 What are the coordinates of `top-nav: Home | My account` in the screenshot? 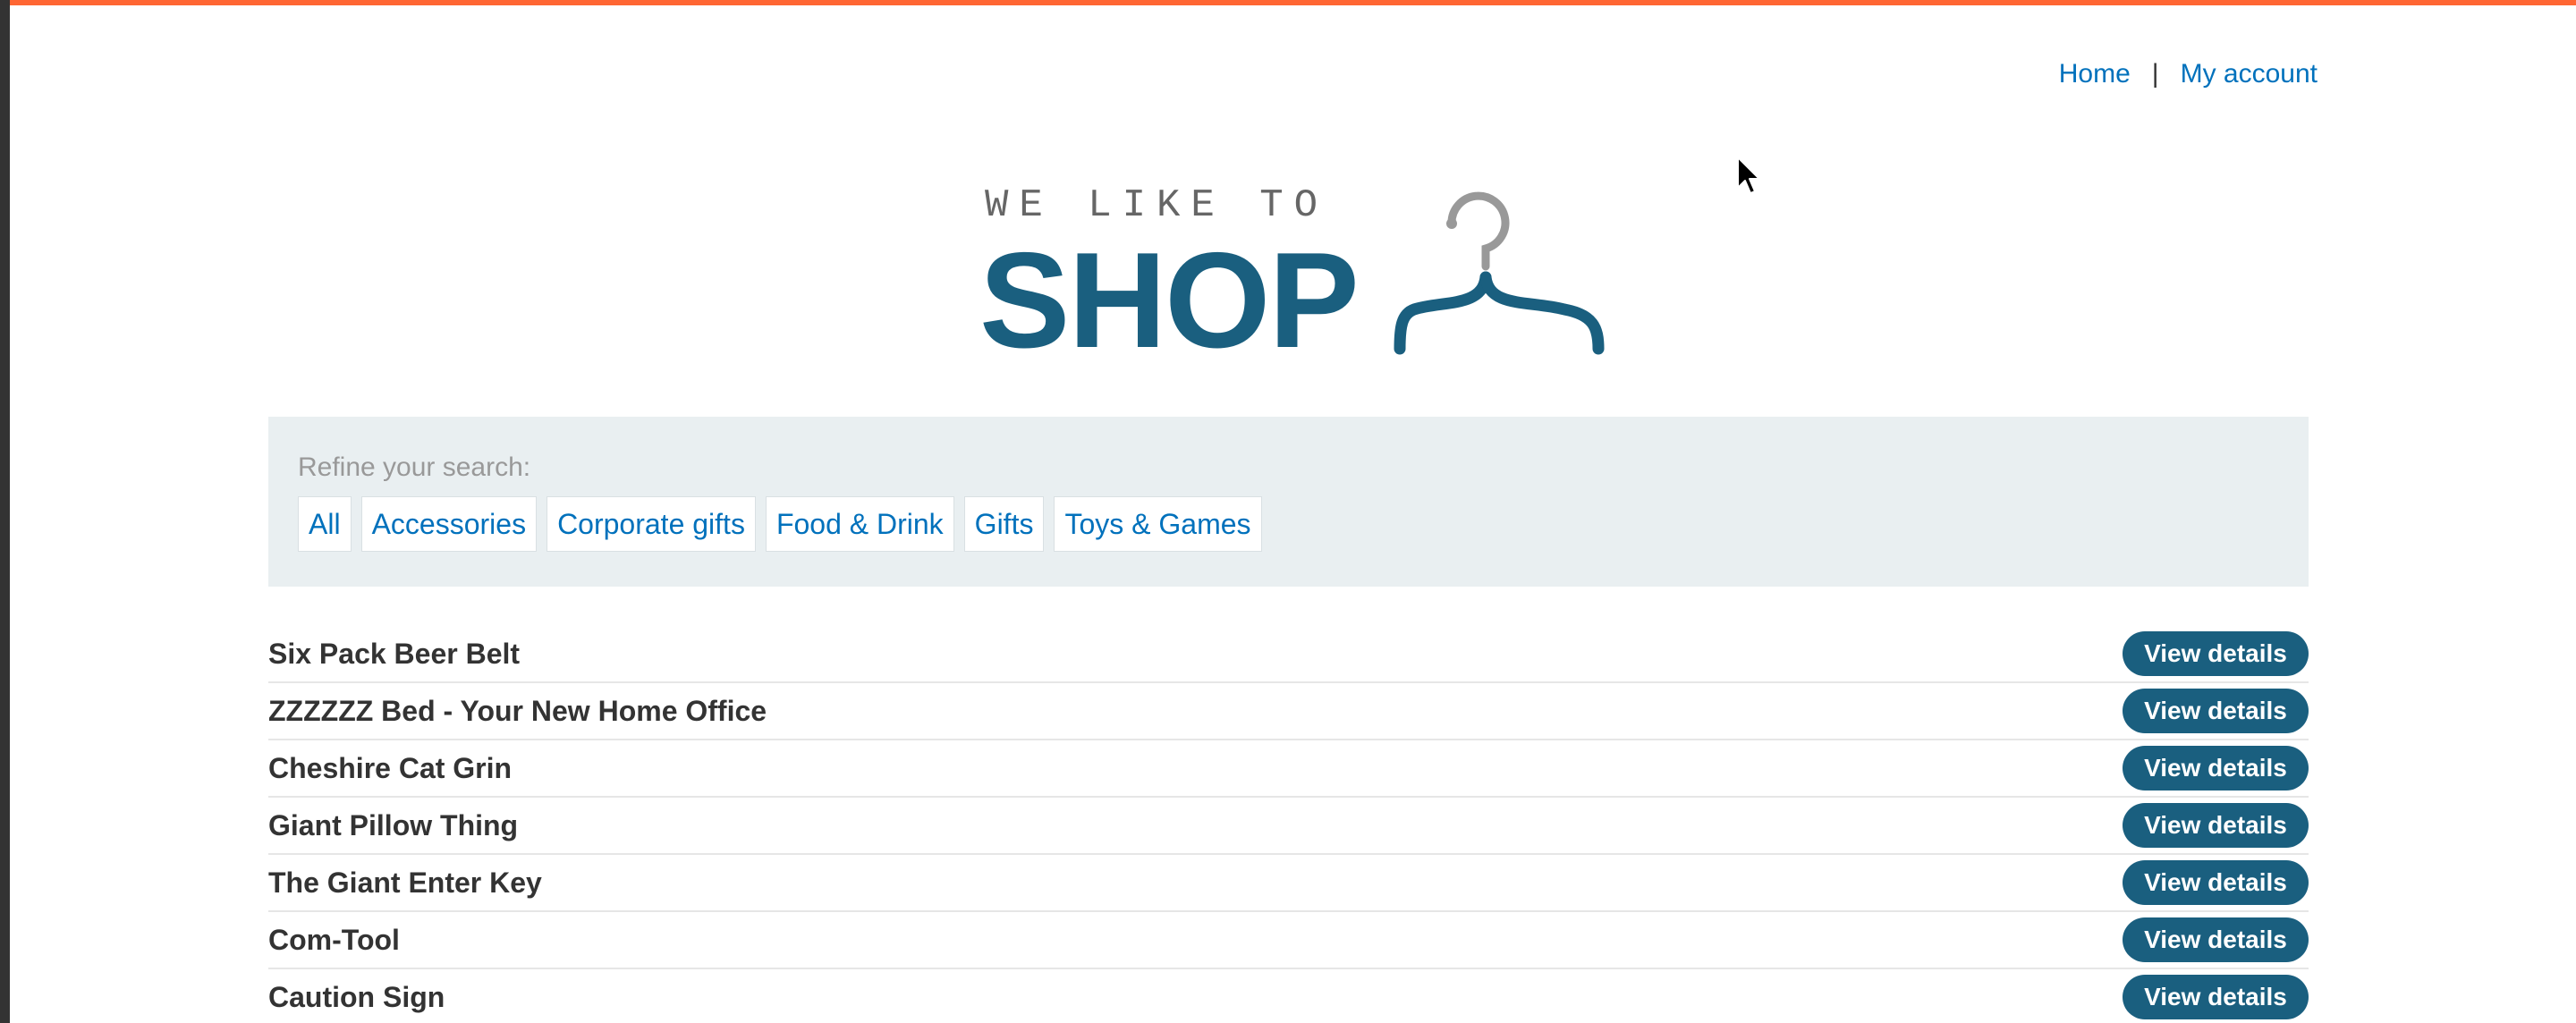 It's located at (2188, 74).